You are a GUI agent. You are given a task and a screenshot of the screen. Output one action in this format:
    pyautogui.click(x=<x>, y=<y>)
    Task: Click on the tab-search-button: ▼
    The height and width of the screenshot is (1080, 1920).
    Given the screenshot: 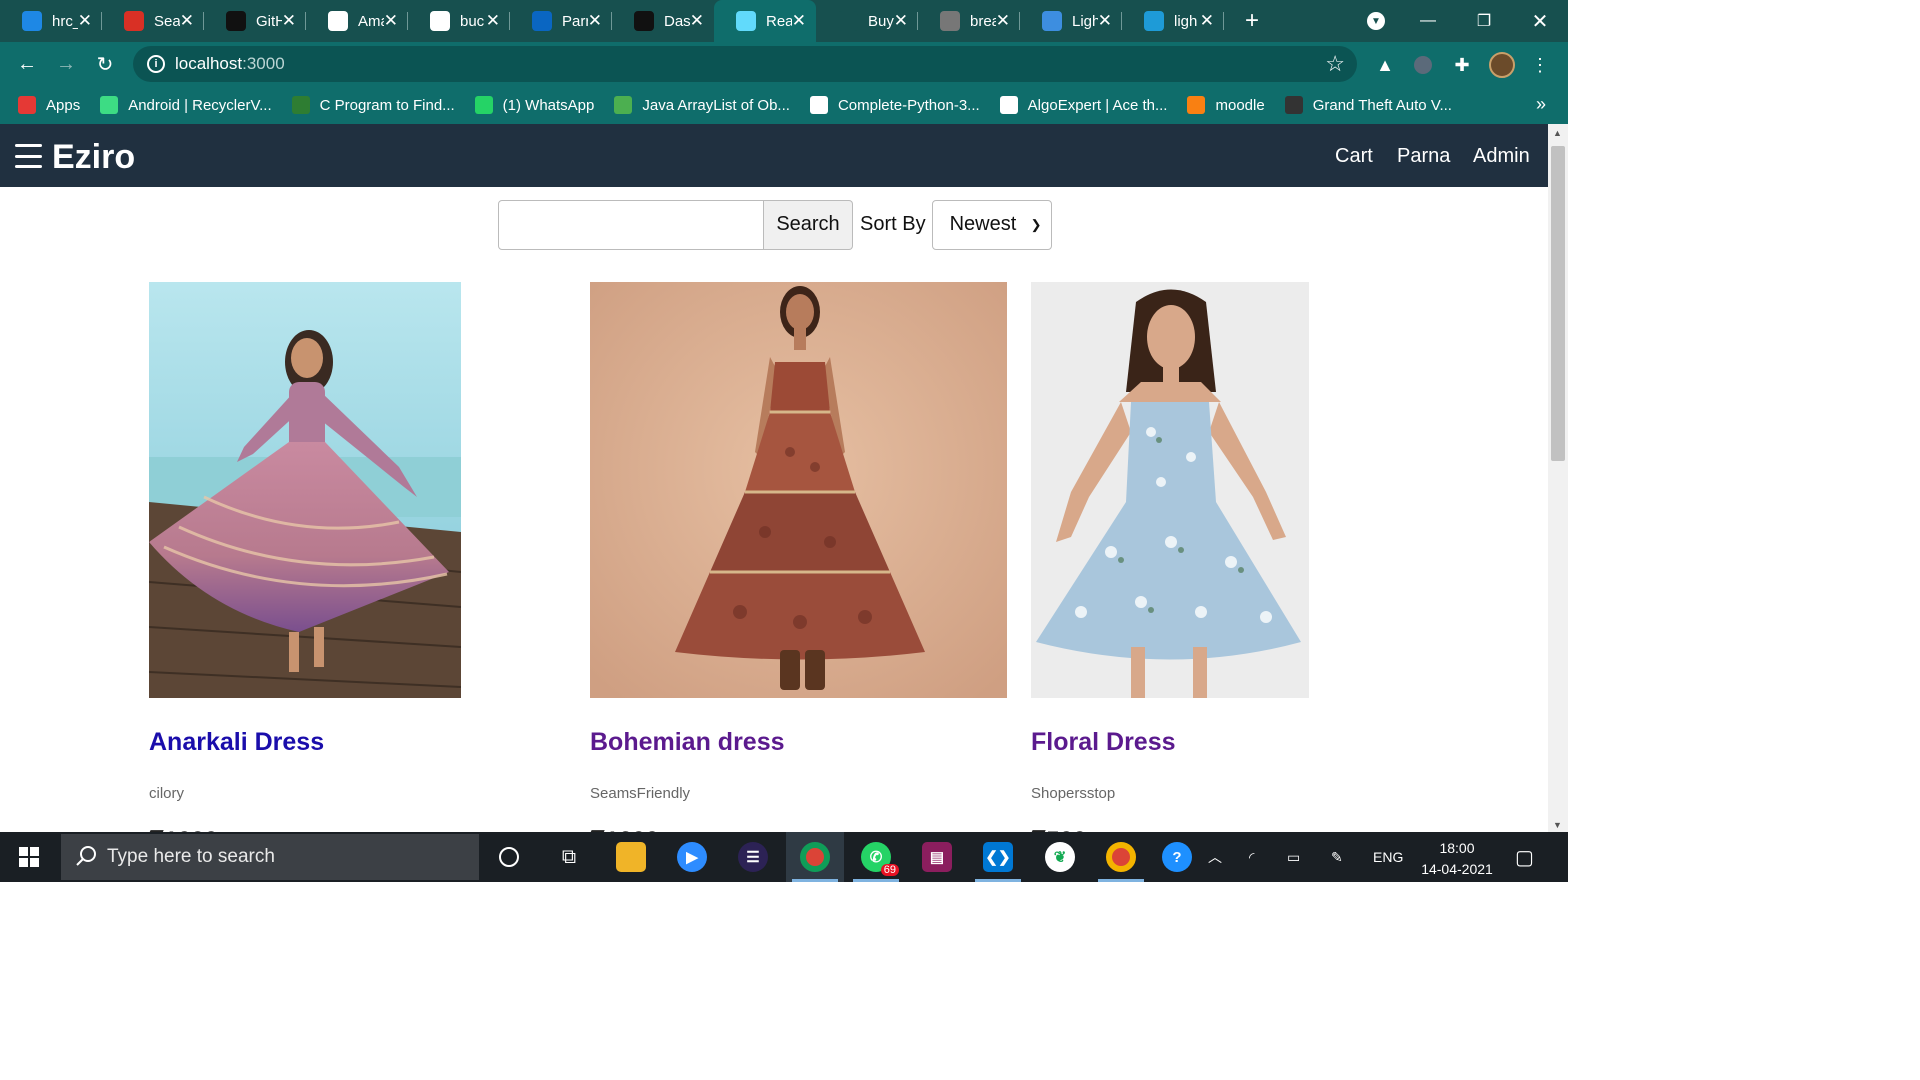 What is the action you would take?
    pyautogui.click(x=1376, y=21)
    